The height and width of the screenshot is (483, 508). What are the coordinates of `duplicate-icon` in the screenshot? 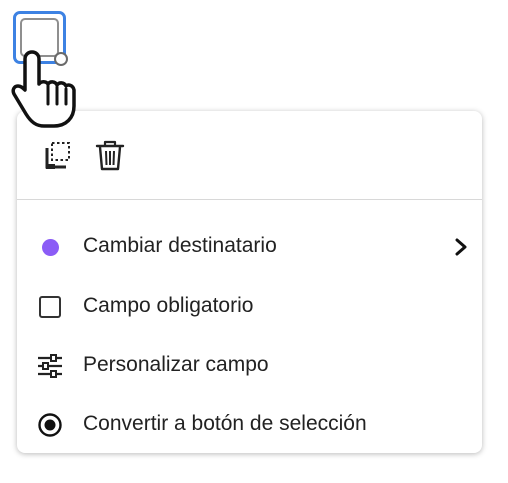 It's located at (58, 156).